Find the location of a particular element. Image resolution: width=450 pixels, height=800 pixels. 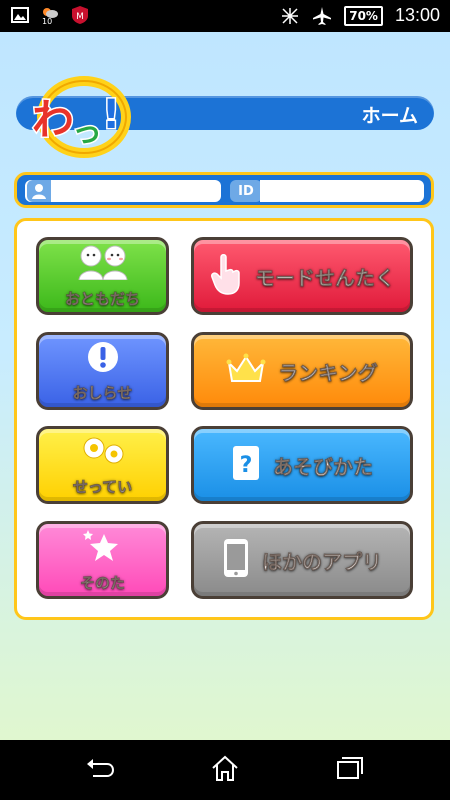

question-icon: ? is located at coordinates (246, 465).